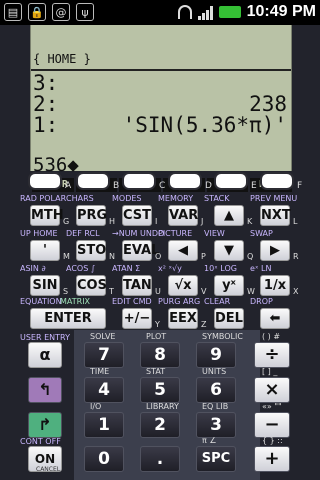 This screenshot has width=320, height=480. Describe the element at coordinates (160, 390) in the screenshot. I see `num-key-1-1: 5` at that location.